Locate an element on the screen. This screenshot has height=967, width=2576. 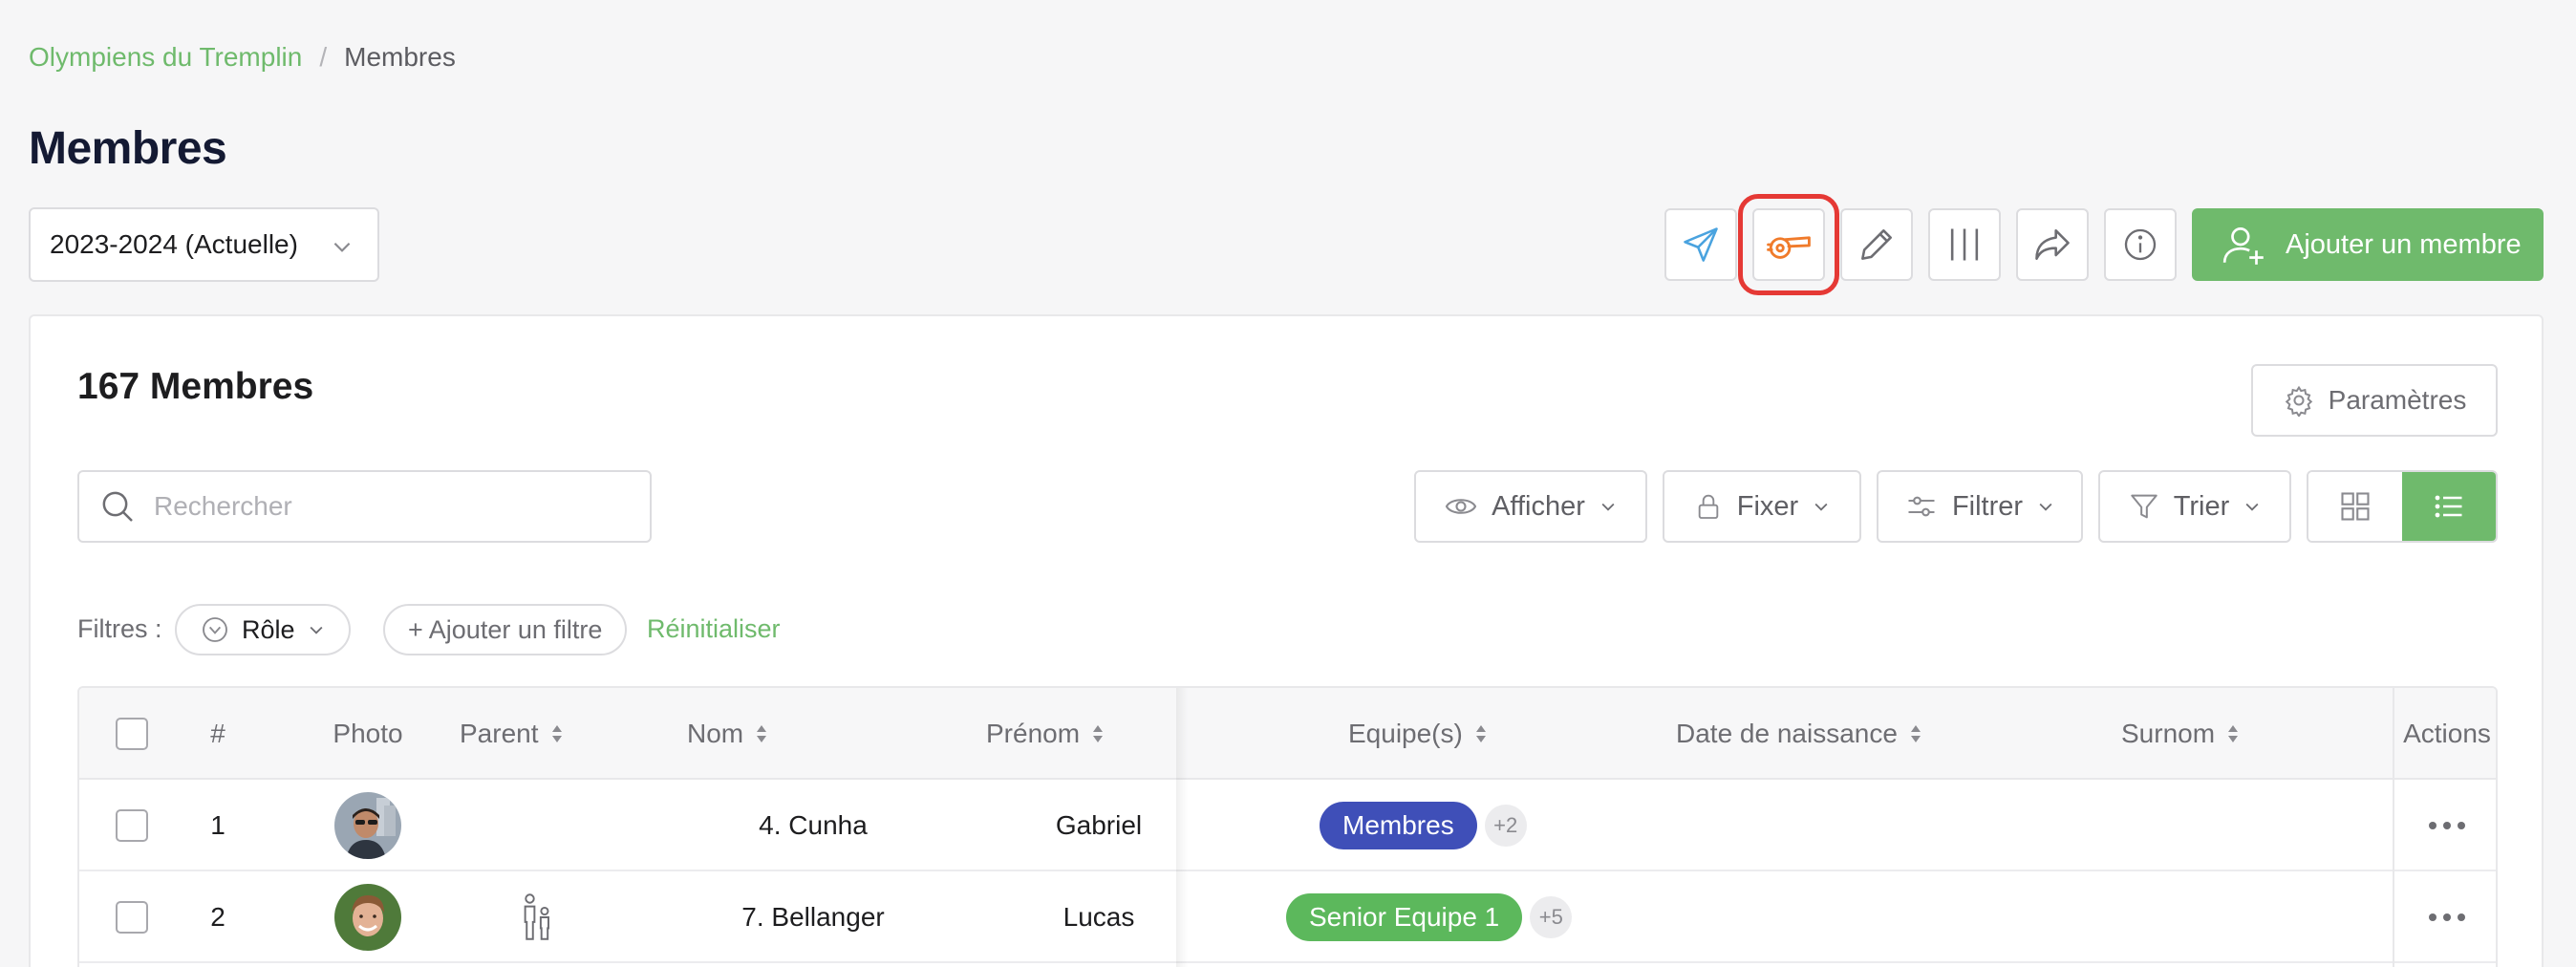
season-select: 2023-2024 (Actuelle) is located at coordinates (204, 245).